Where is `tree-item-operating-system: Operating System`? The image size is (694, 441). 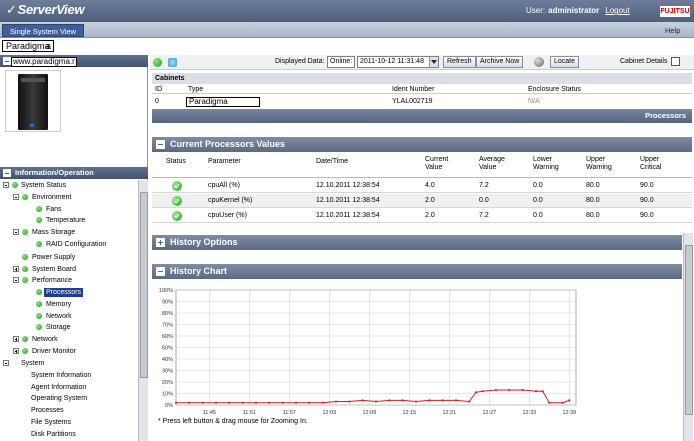
tree-item-operating-system: Operating System is located at coordinates (59, 398).